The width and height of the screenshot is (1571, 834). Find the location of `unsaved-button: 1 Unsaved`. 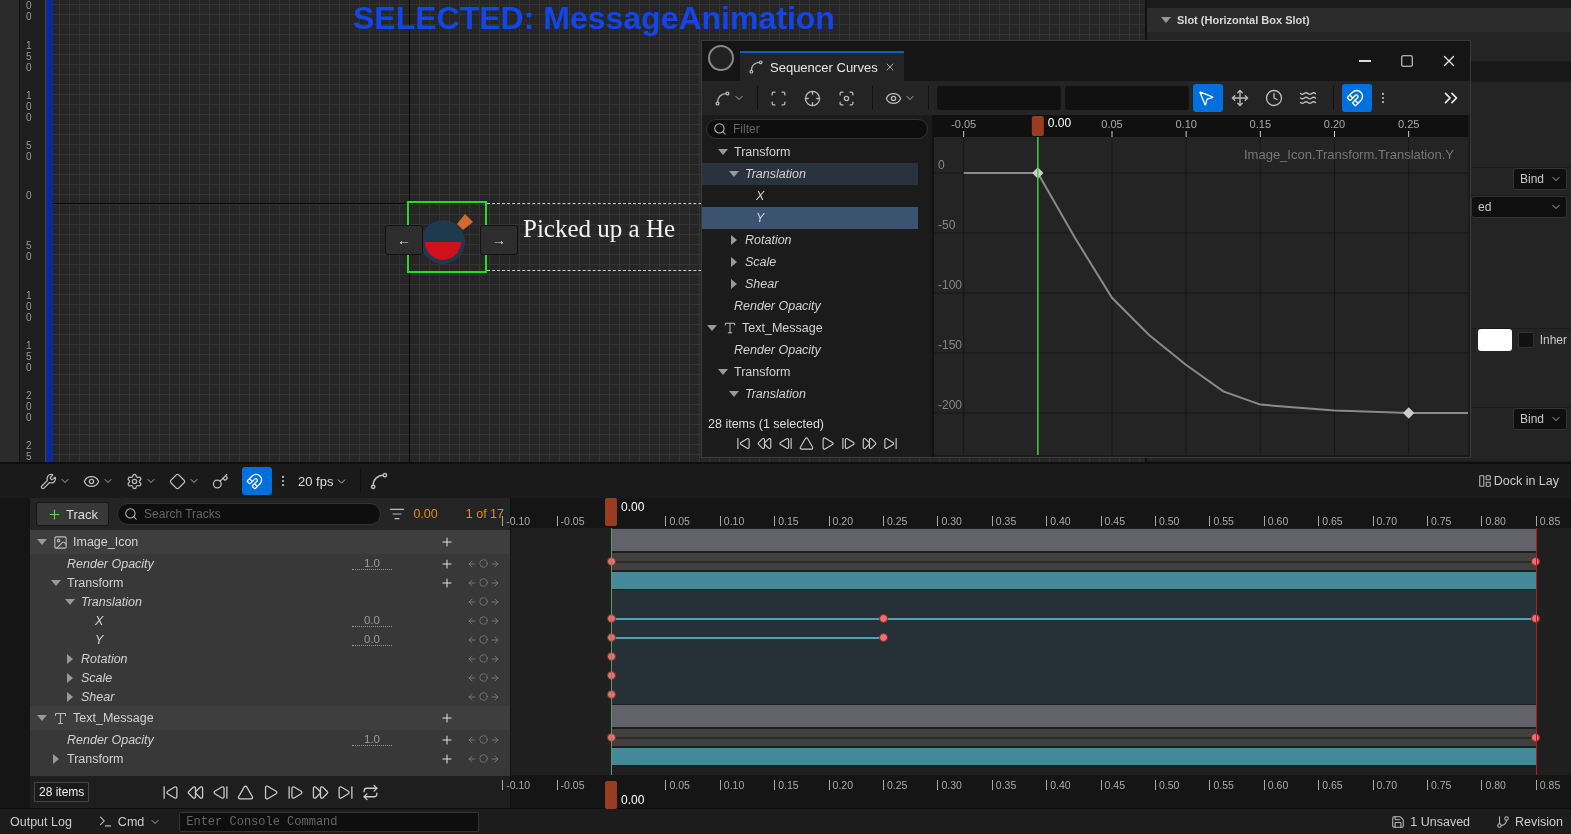

unsaved-button: 1 Unsaved is located at coordinates (1431, 821).